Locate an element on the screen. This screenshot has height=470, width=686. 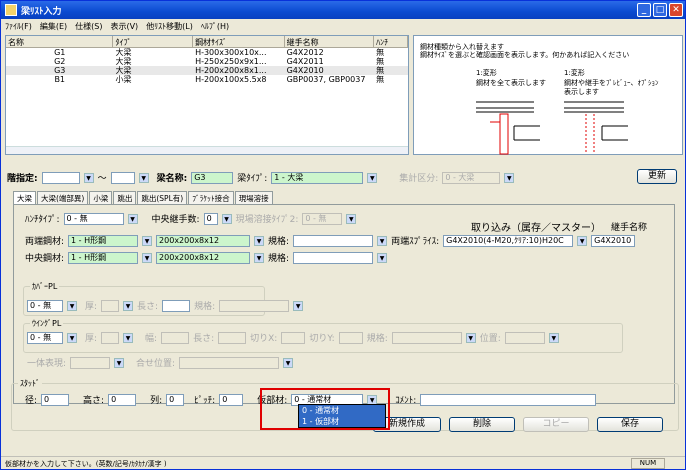
diameter-input: 0 is located at coordinates (55, 399).